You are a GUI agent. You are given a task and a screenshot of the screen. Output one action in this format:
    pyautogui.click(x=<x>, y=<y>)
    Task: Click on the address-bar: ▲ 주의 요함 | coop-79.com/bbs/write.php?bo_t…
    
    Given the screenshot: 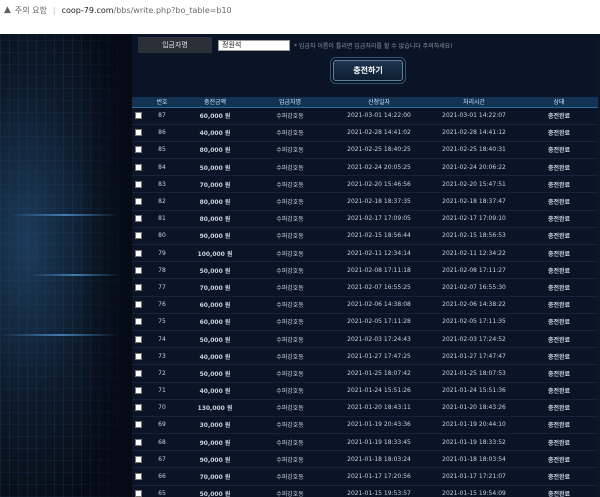 What is the action you would take?
    pyautogui.click(x=300, y=10)
    